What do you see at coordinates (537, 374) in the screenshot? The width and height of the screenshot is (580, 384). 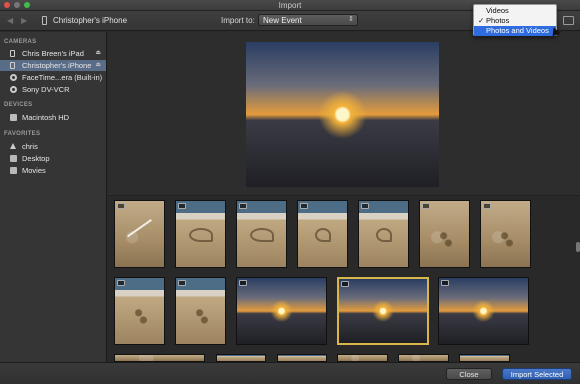 I see `import-selected-button: Import Selected` at bounding box center [537, 374].